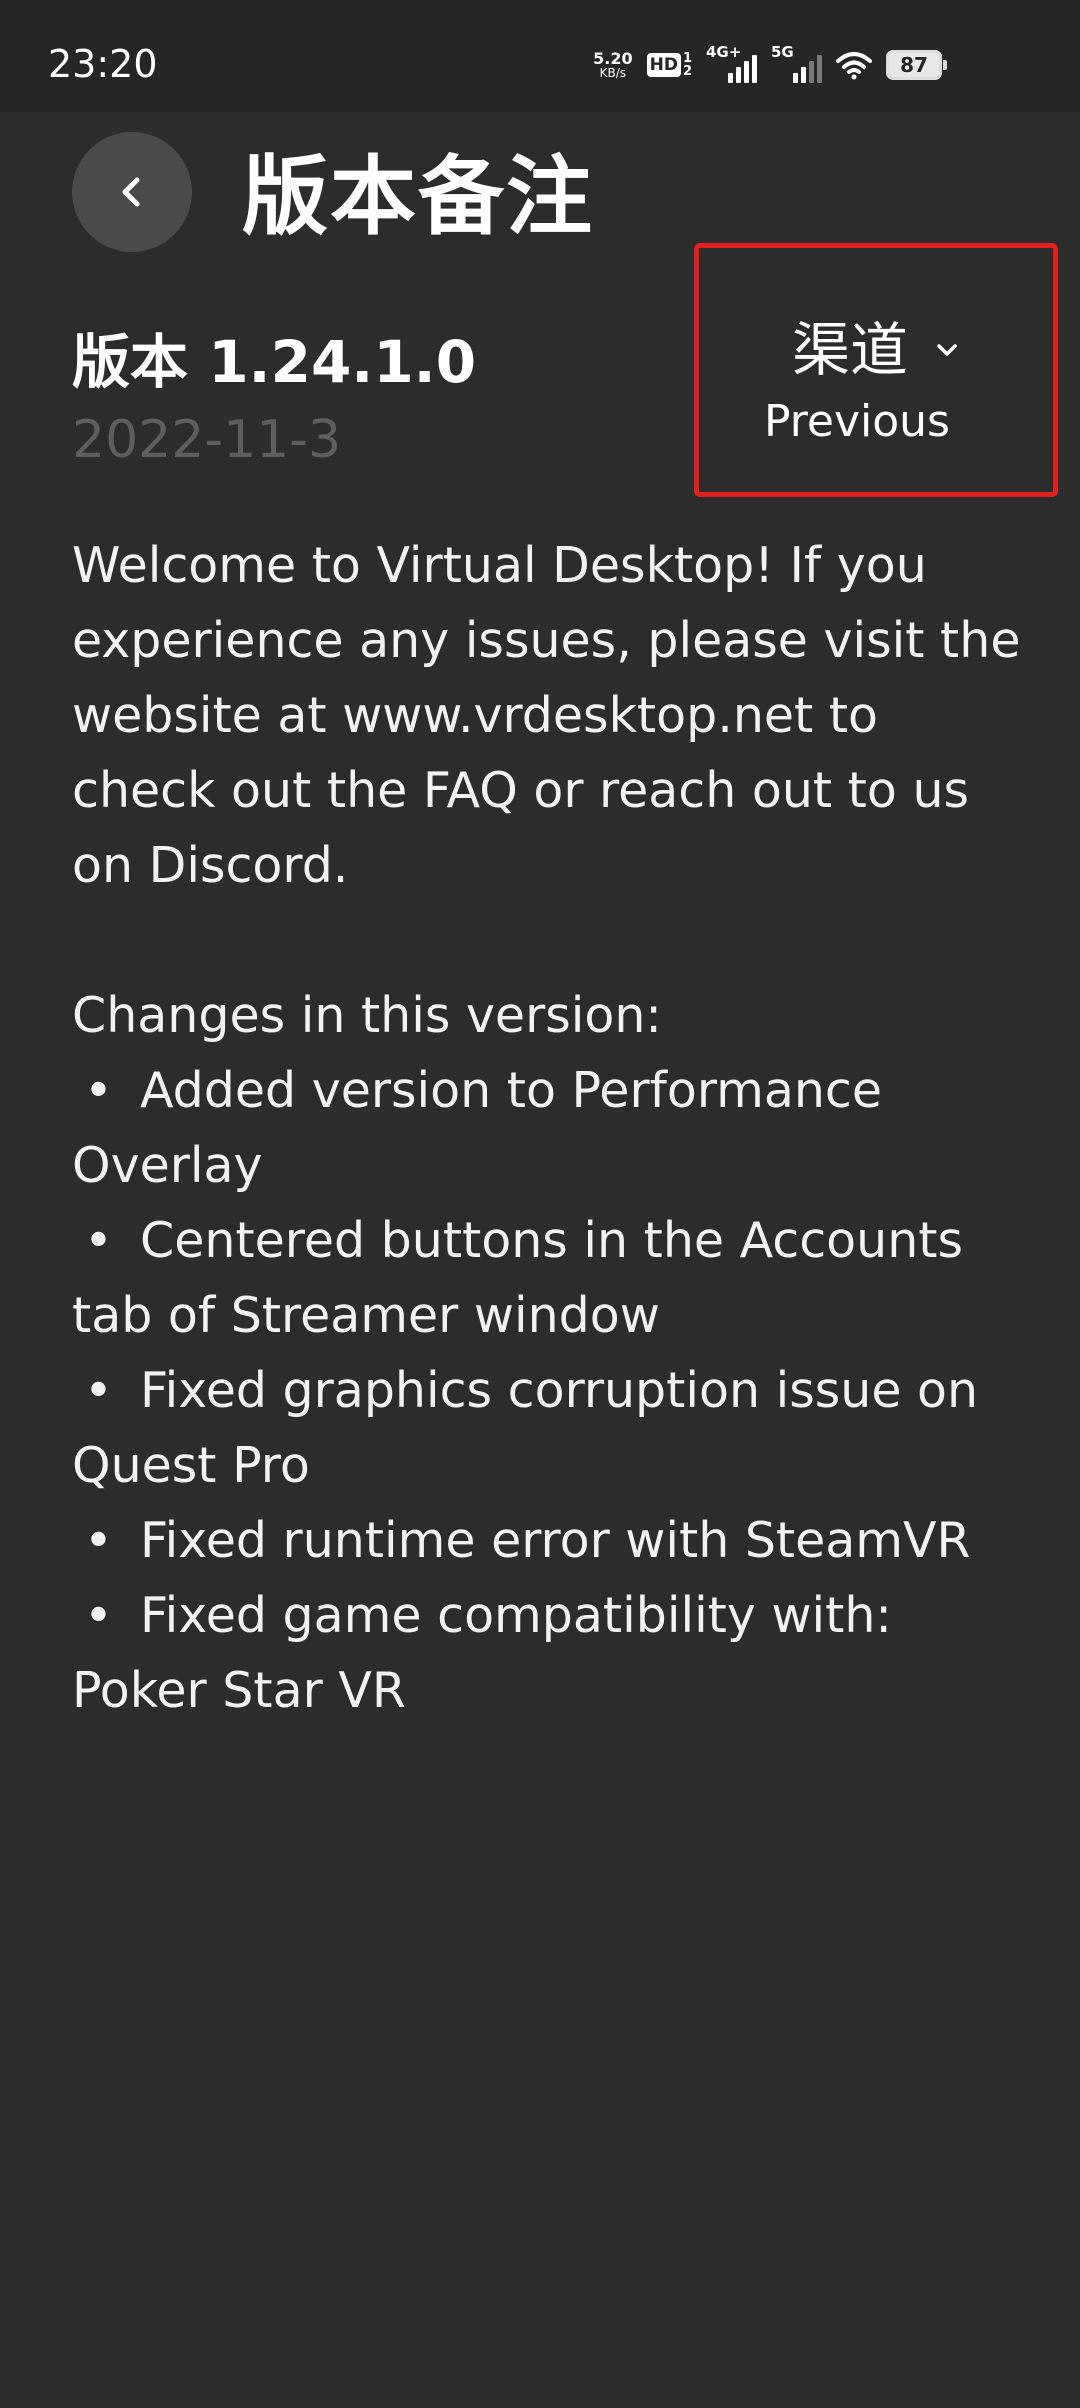  Describe the element at coordinates (782, 52) in the screenshot. I see `signal-2-label: 5G` at that location.